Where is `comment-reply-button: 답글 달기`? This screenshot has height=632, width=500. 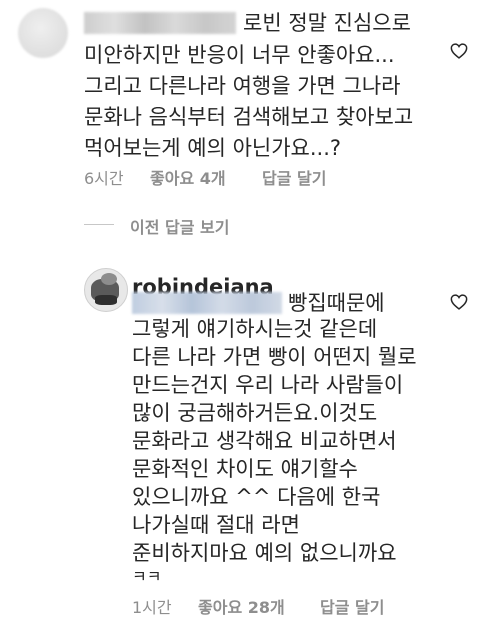
comment-reply-button: 답글 달기 is located at coordinates (294, 177).